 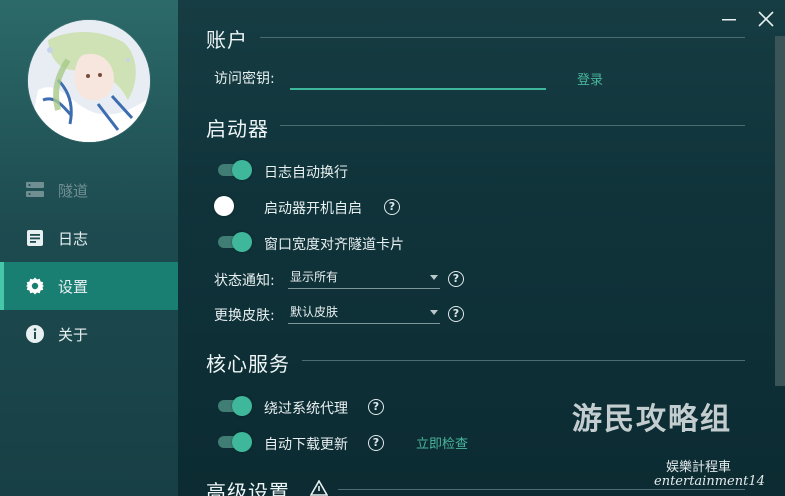 I want to click on sidebar-item-label: 设置, so click(x=73, y=286).